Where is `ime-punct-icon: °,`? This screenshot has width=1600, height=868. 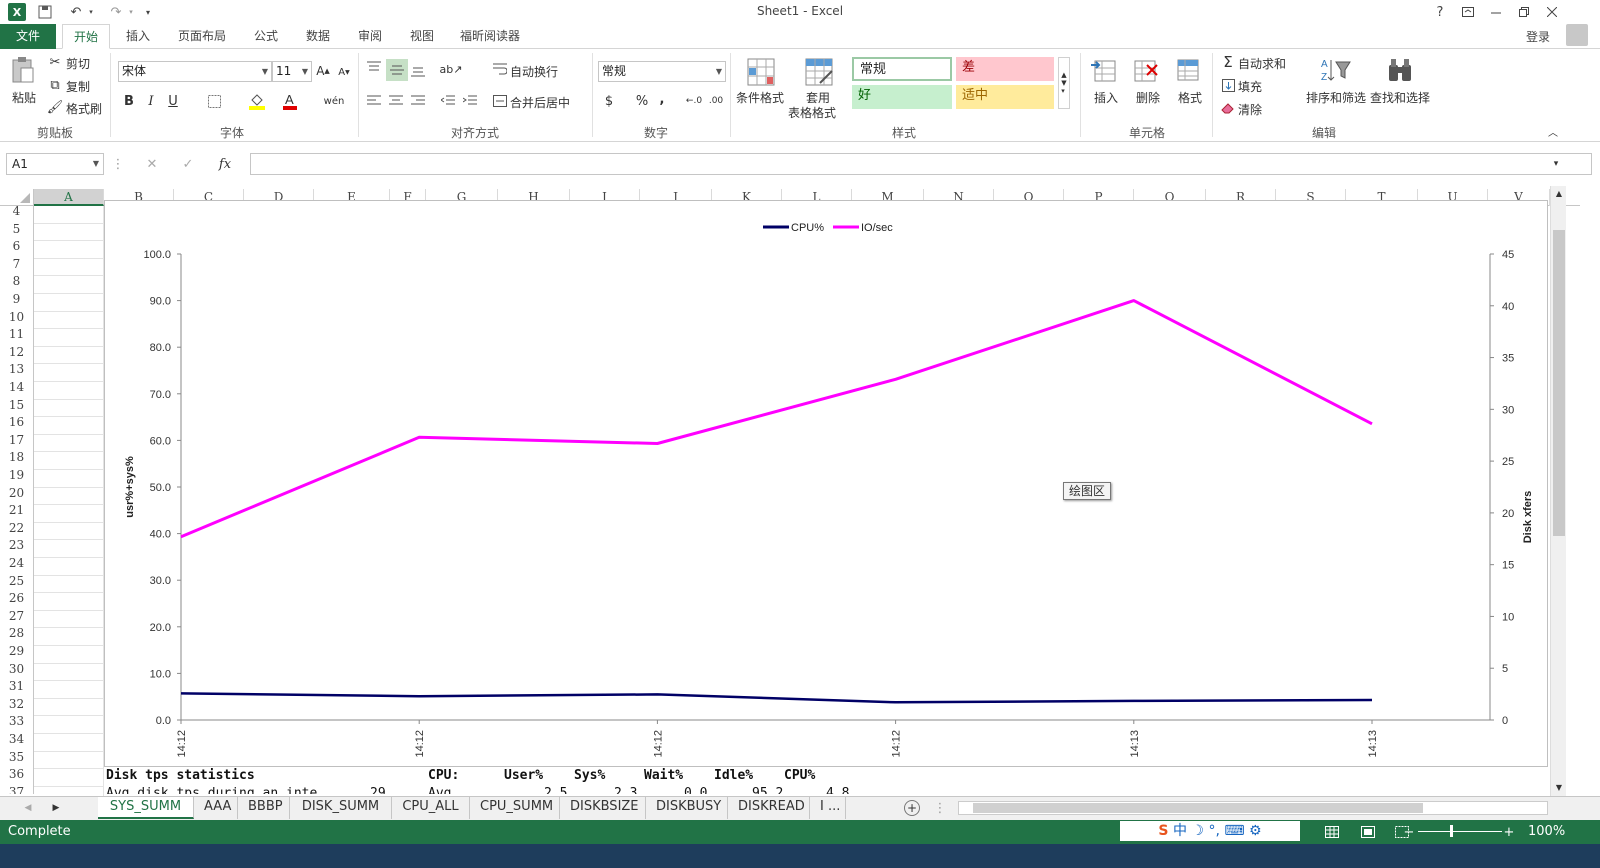
ime-punct-icon: °, is located at coordinates (1213, 831).